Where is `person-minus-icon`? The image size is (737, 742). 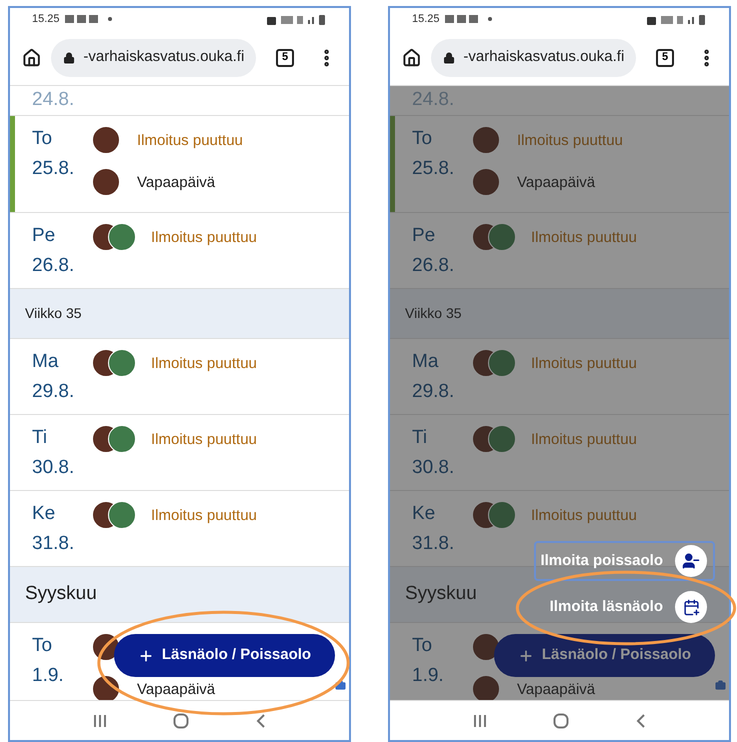 person-minus-icon is located at coordinates (691, 561).